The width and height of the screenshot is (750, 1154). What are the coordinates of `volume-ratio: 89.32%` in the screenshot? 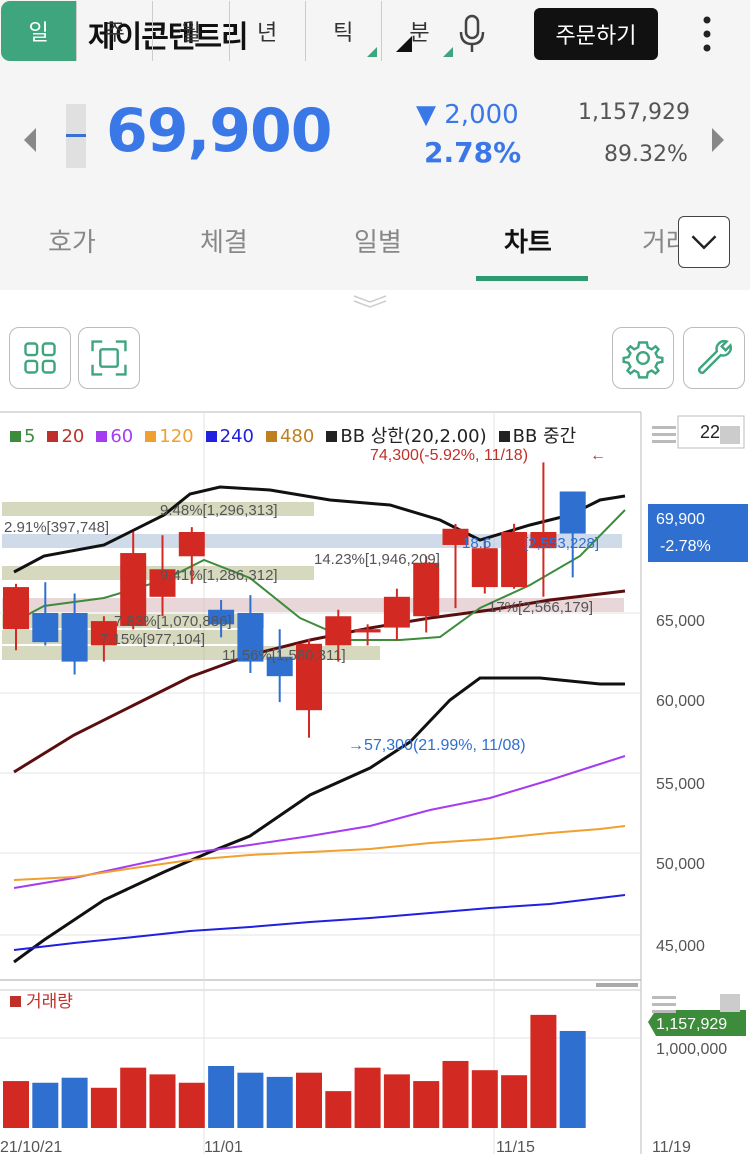 It's located at (646, 154).